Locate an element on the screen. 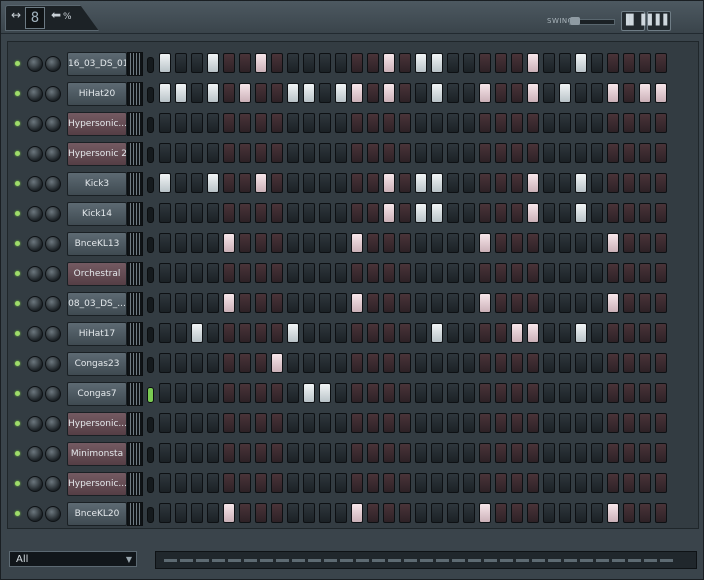  resize-icon: ↔ is located at coordinates (16, 15).